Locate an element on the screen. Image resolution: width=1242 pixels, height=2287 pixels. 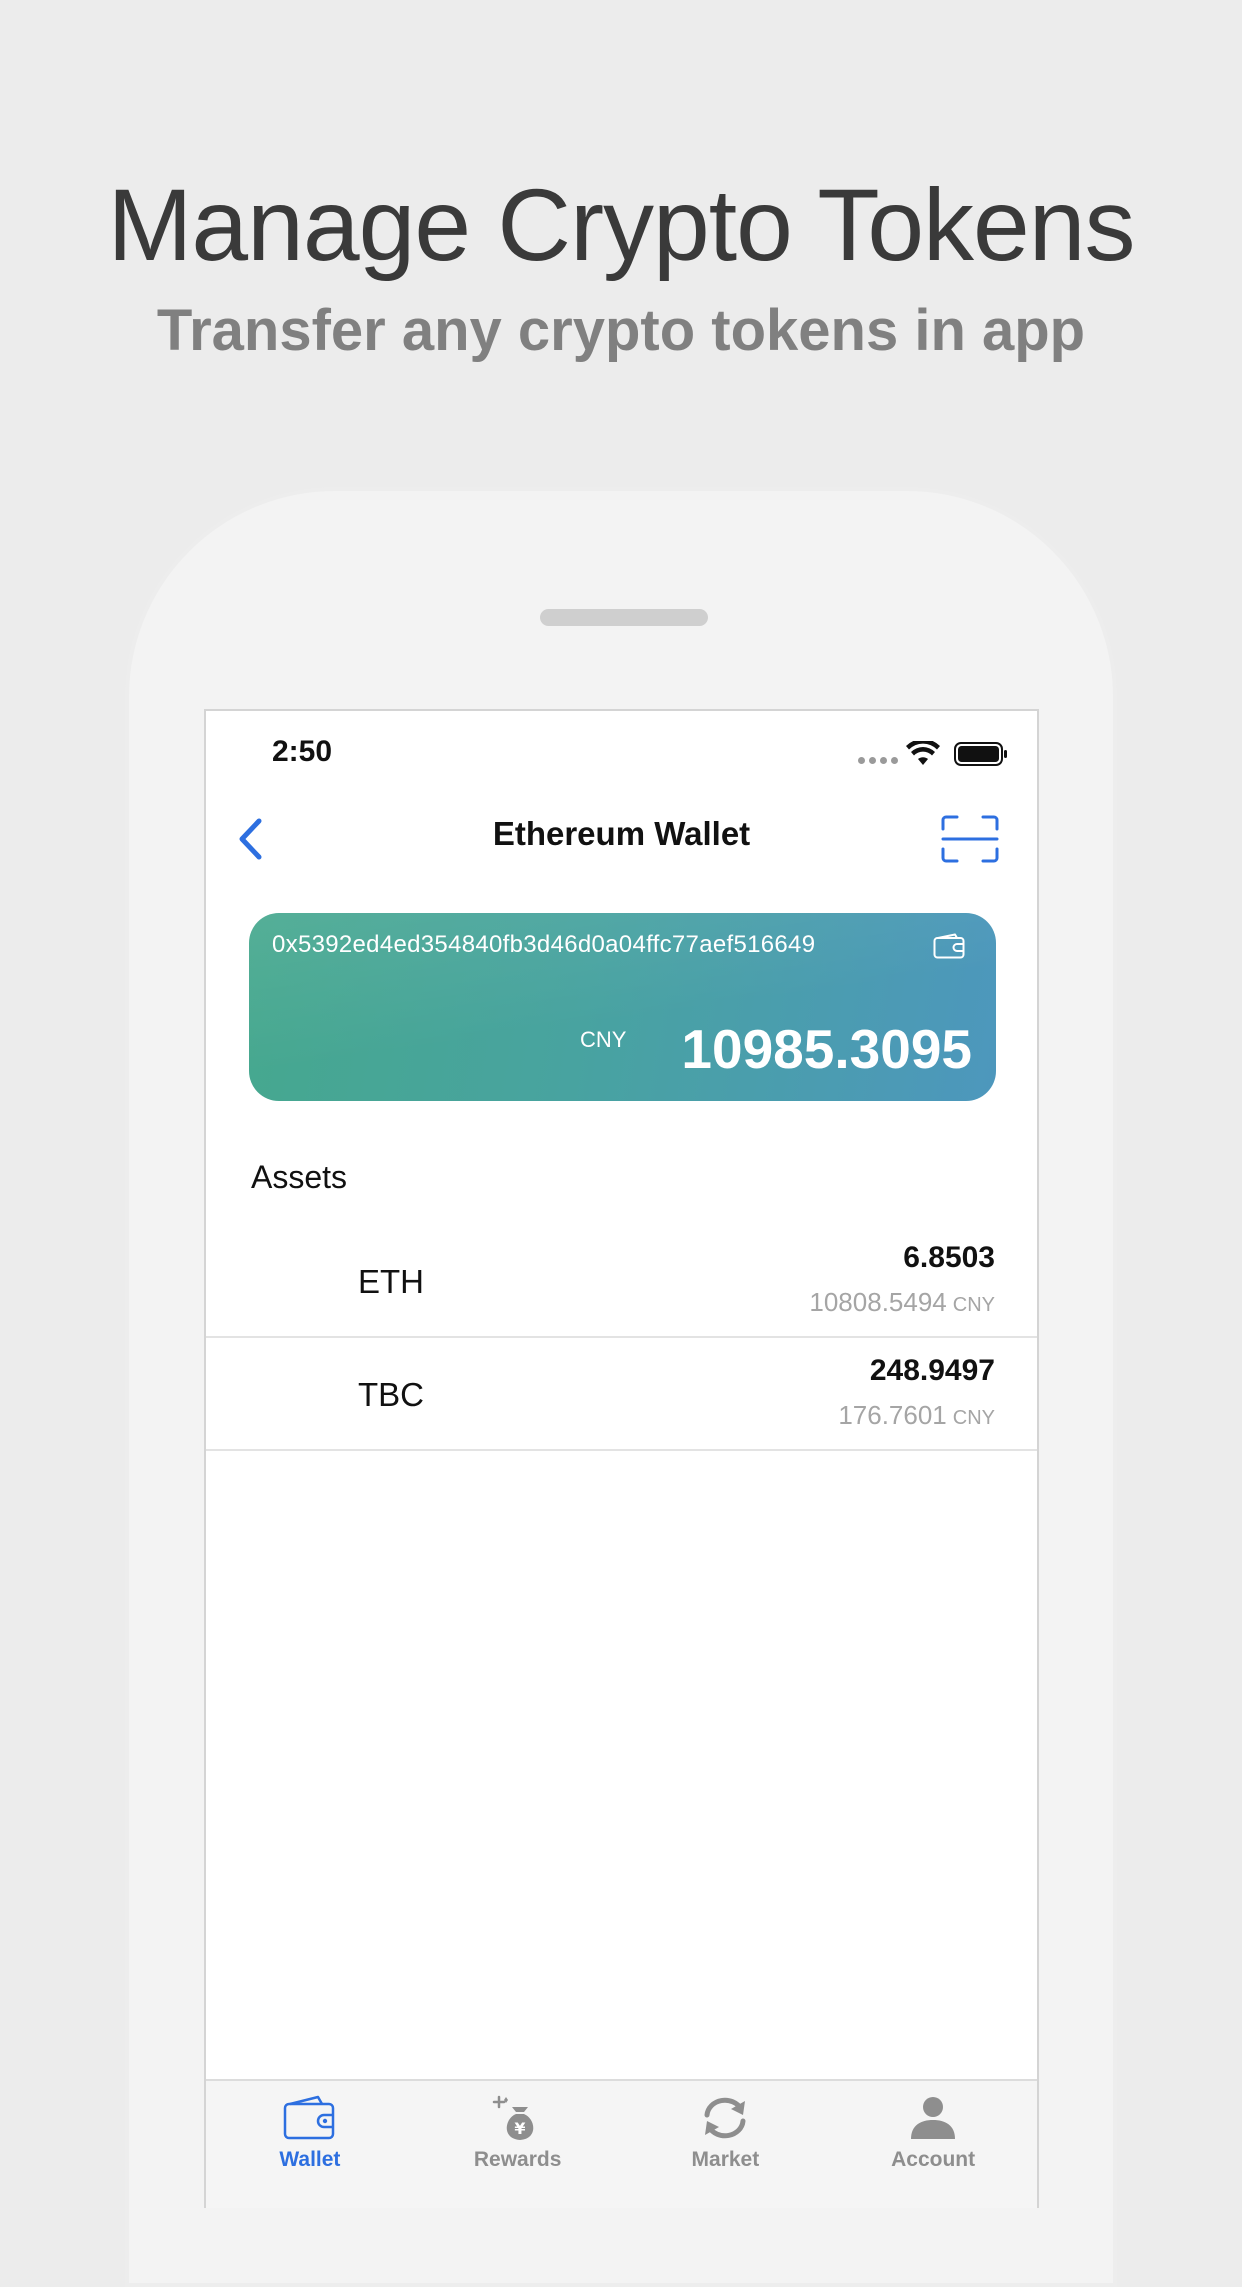
asset-row-tbc: TBC 248.9497 176.7601 CNY is located at coordinates (621, 1394).